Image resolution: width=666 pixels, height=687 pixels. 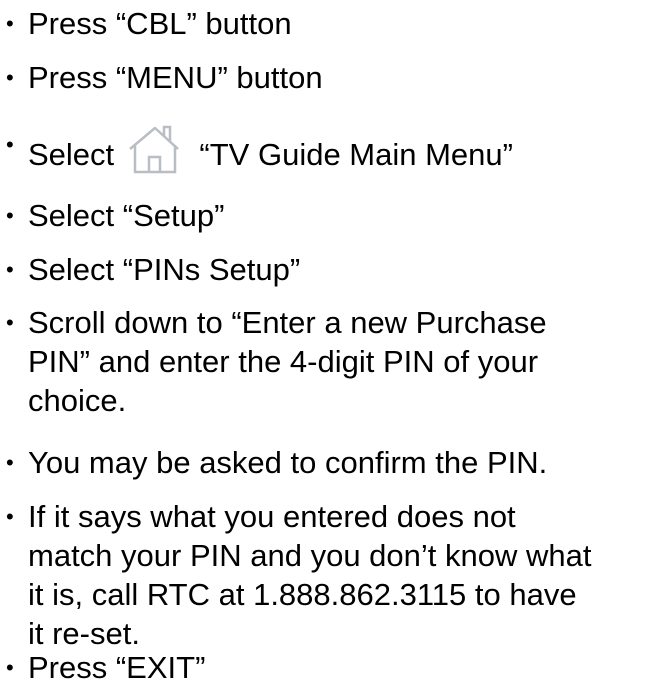 What do you see at coordinates (153, 149) in the screenshot?
I see `home-icon` at bounding box center [153, 149].